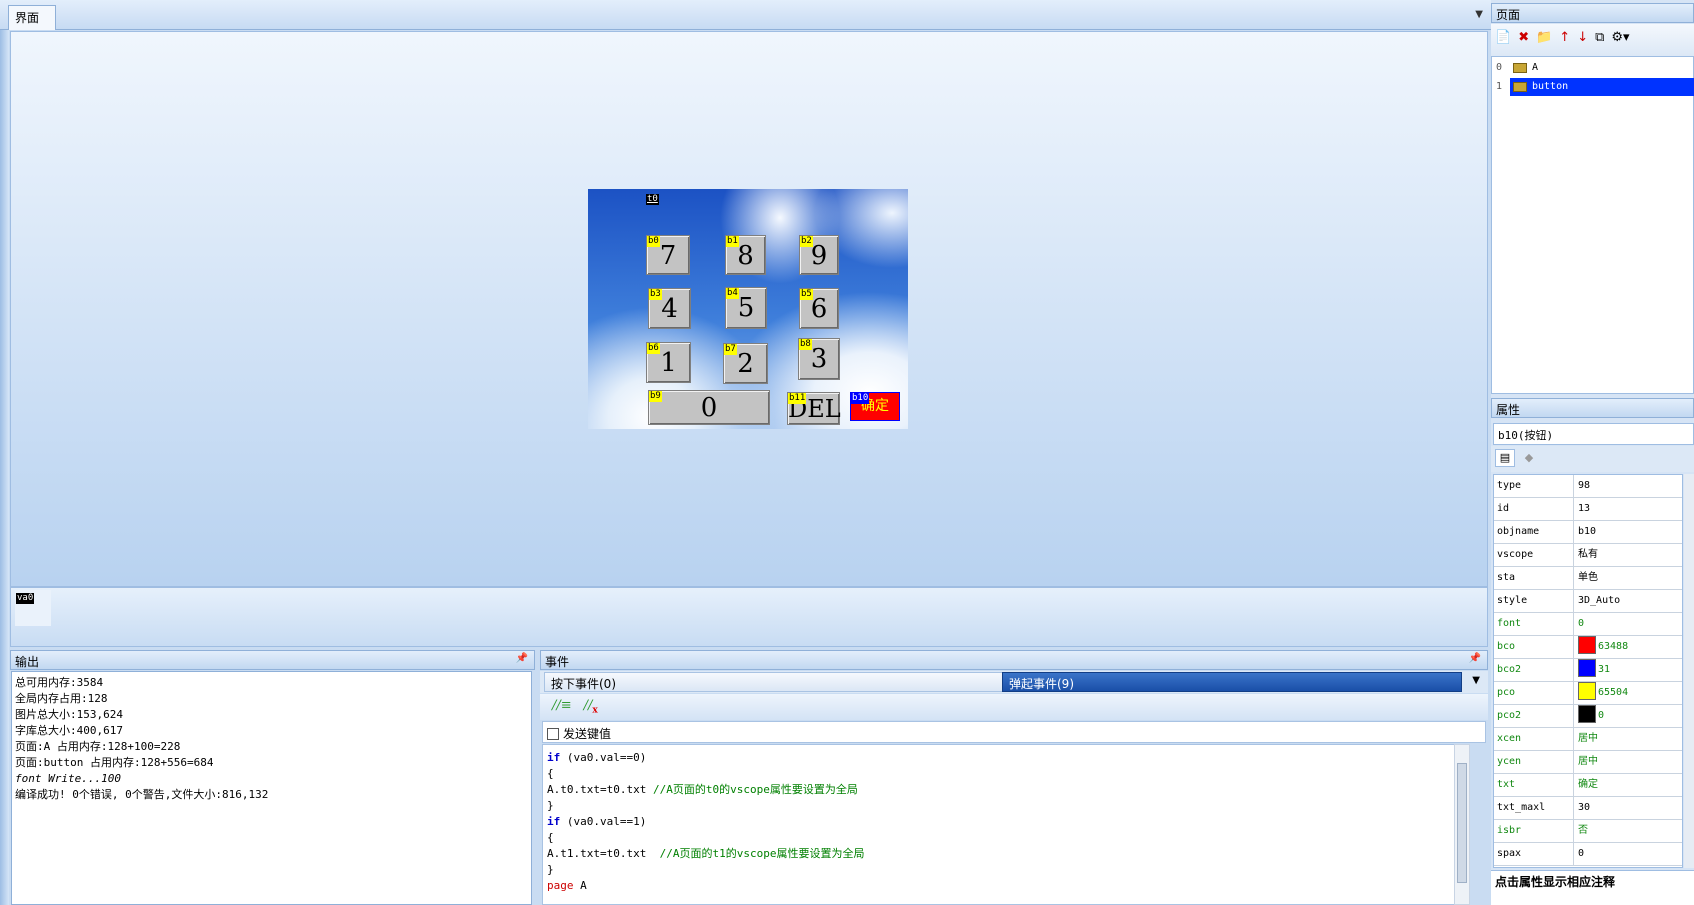  I want to click on table-row: pco2 0, so click(1588, 716).